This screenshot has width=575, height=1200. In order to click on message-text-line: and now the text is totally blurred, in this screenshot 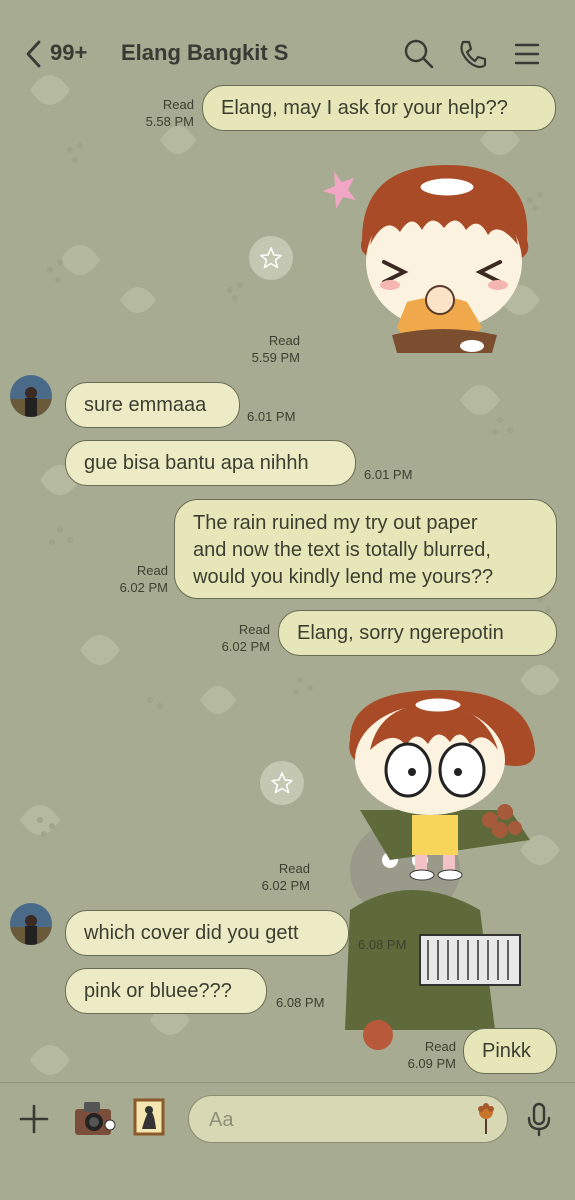, I will do `click(342, 550)`.